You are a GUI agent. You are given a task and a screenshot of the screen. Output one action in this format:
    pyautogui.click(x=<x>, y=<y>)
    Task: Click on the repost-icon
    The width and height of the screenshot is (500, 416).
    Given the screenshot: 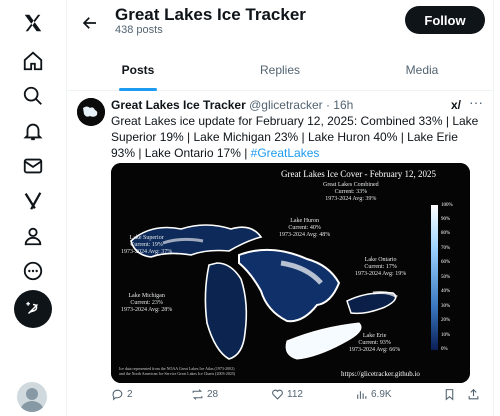 What is the action you would take?
    pyautogui.click(x=197, y=394)
    